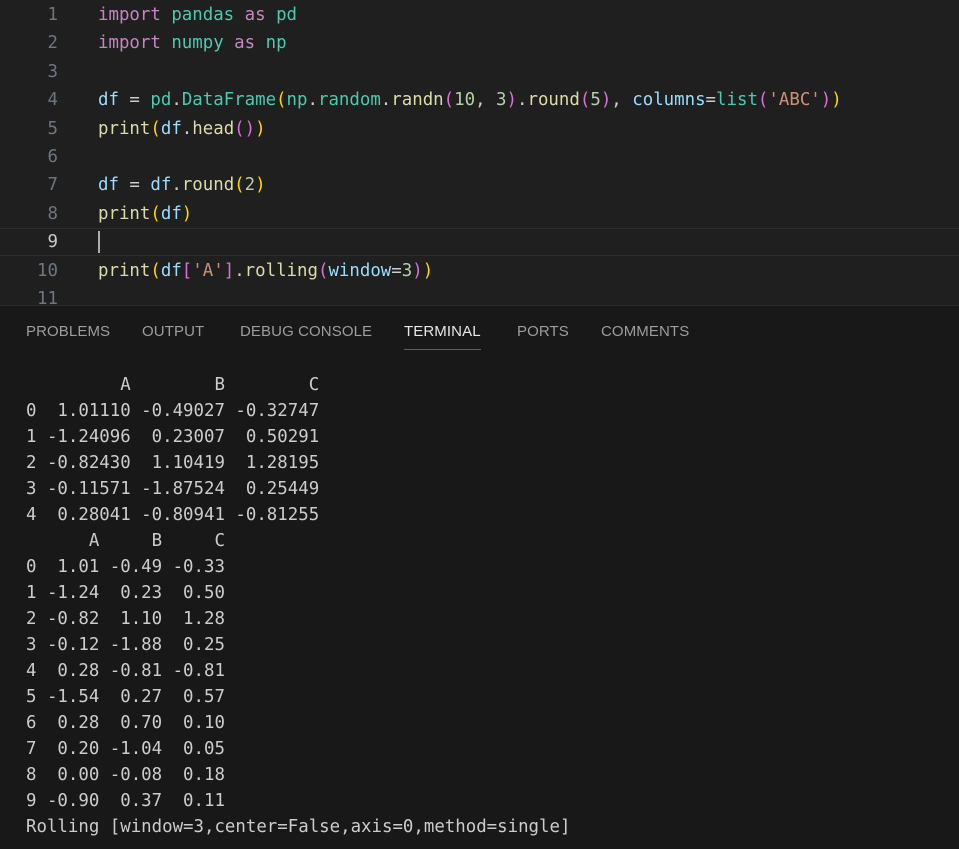  Describe the element at coordinates (479, 43) in the screenshot. I see `code-line: 2 import numpy as np` at that location.